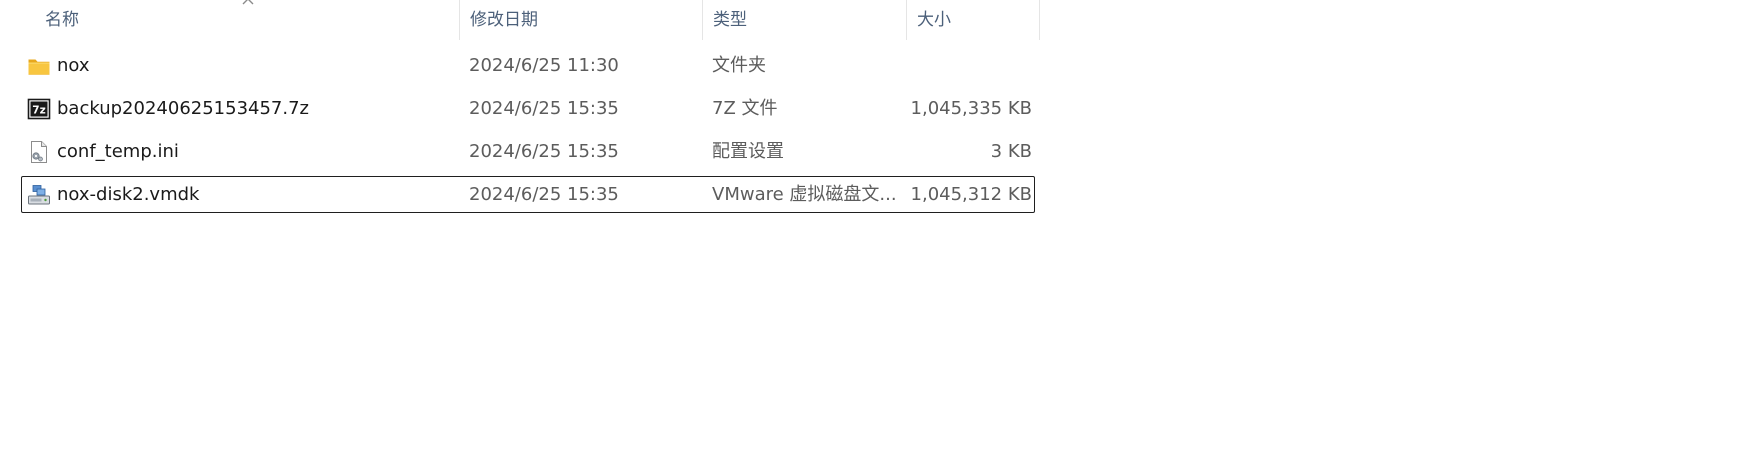  I want to click on column-header-type: 类型, so click(804, 20).